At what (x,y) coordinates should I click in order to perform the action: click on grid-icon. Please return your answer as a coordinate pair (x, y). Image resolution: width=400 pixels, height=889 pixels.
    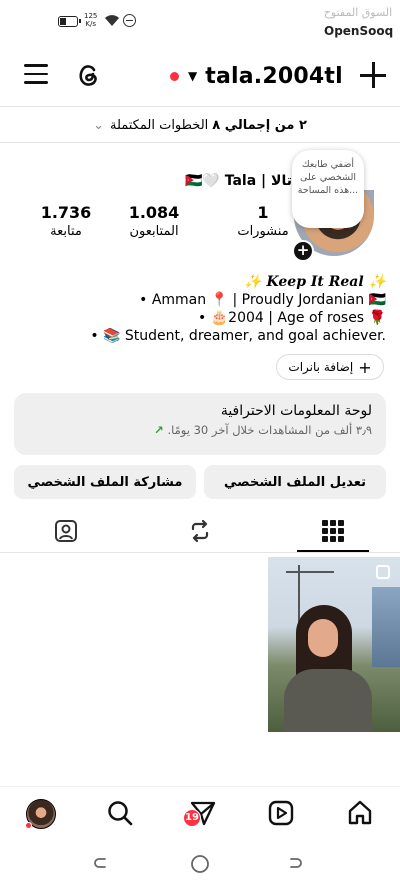
    Looking at the image, I should click on (333, 531).